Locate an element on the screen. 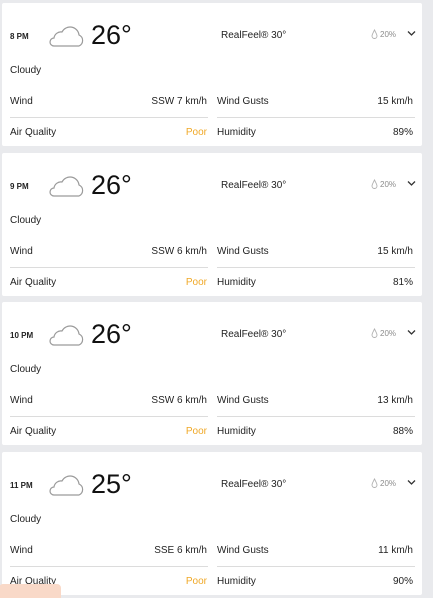 The height and width of the screenshot is (598, 433). humidity-value: 89% is located at coordinates (402, 132).